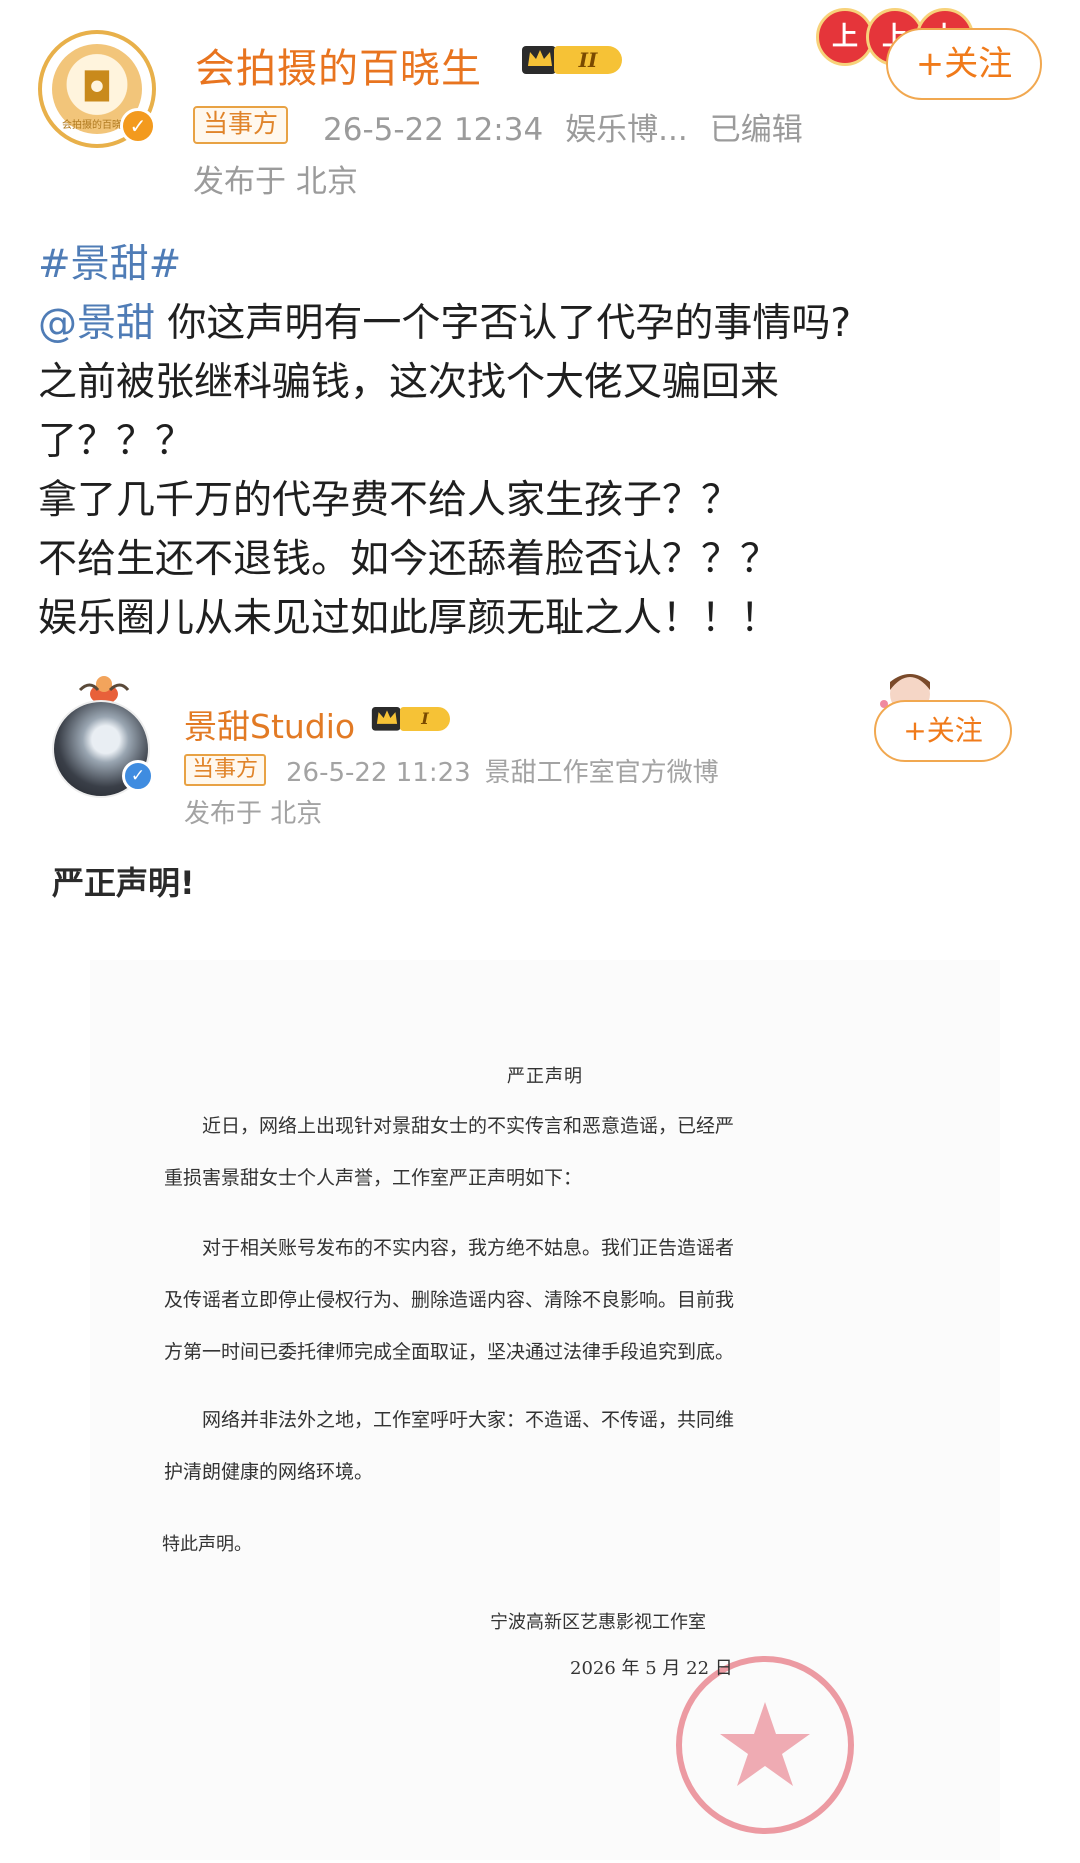  Describe the element at coordinates (651, 1668) in the screenshot. I see `document-date: 2026 年 5 月 22 日` at that location.